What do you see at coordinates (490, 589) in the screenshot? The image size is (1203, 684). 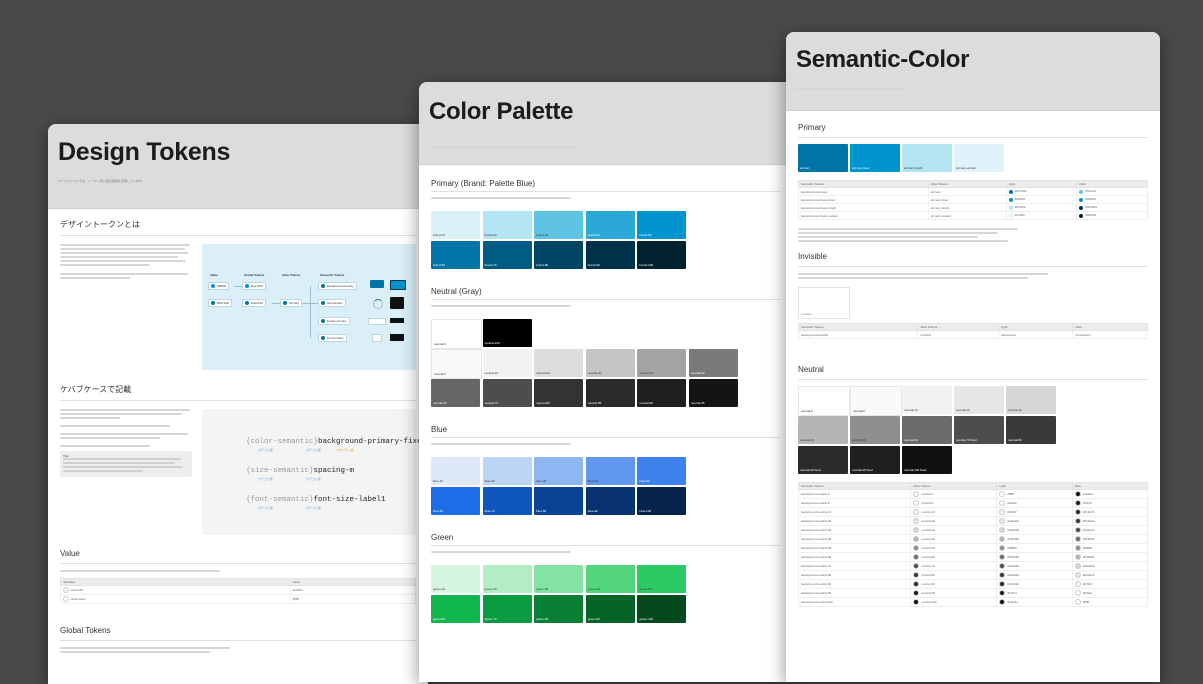 I see `swatch-label: green-20` at bounding box center [490, 589].